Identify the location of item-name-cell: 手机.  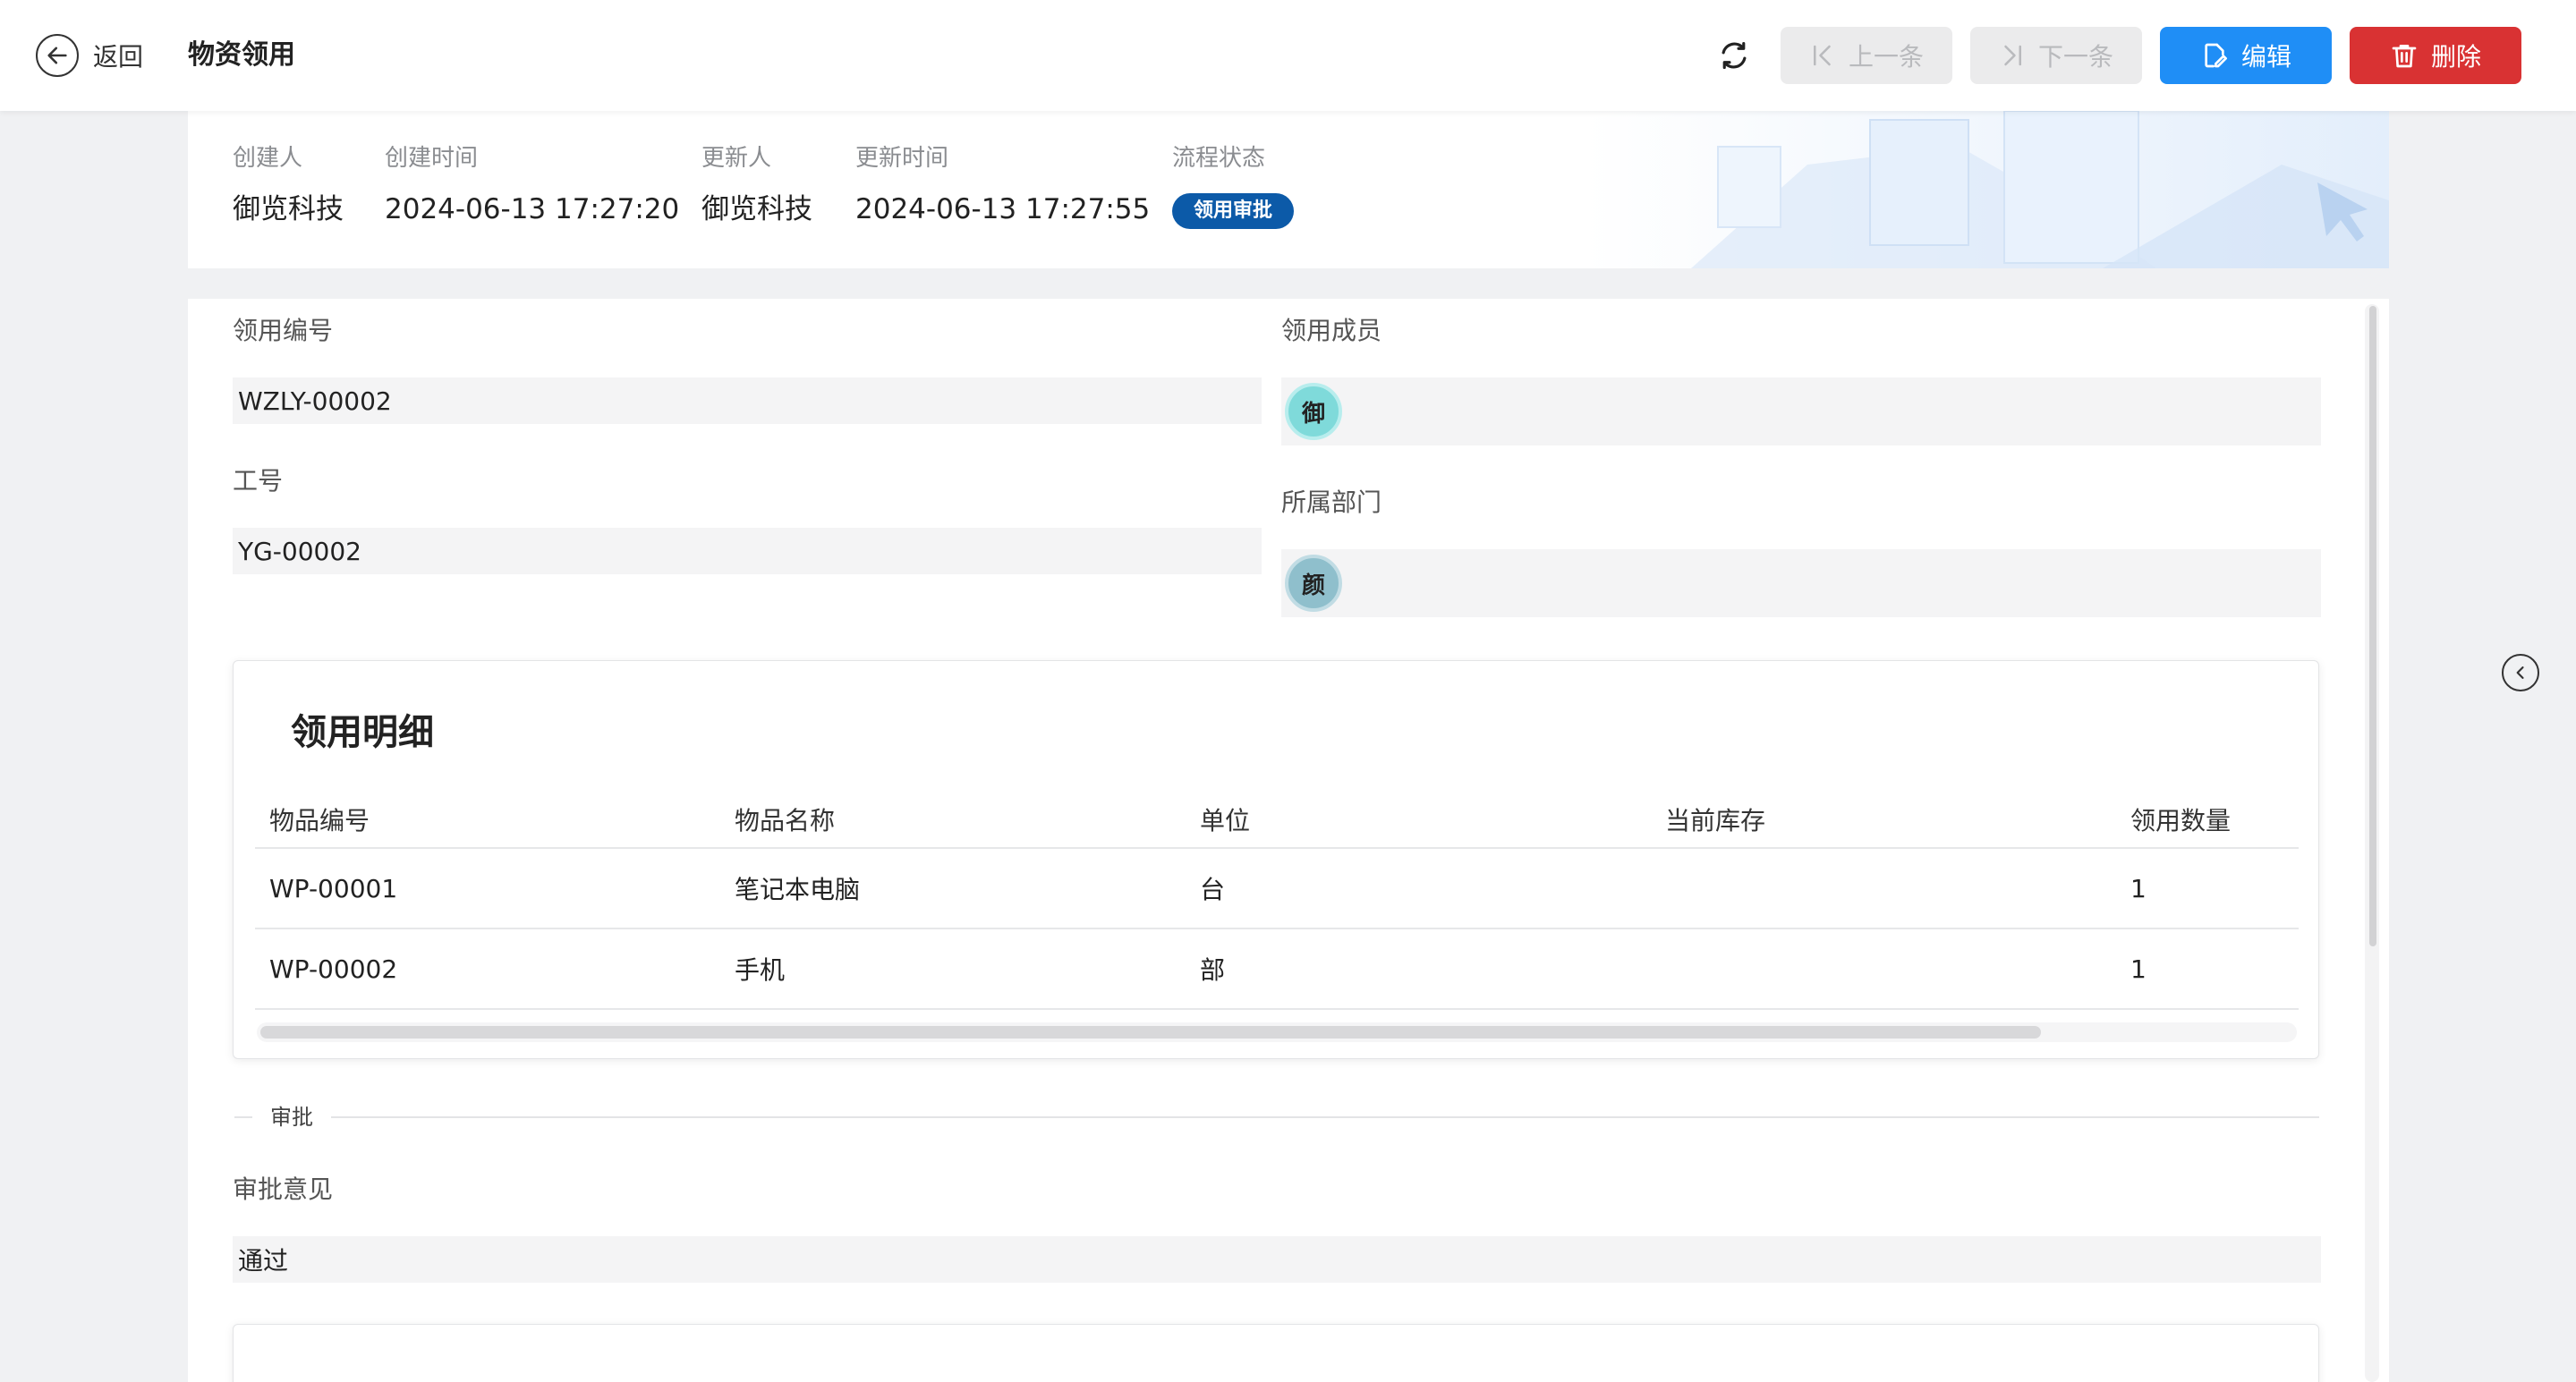
(760, 970).